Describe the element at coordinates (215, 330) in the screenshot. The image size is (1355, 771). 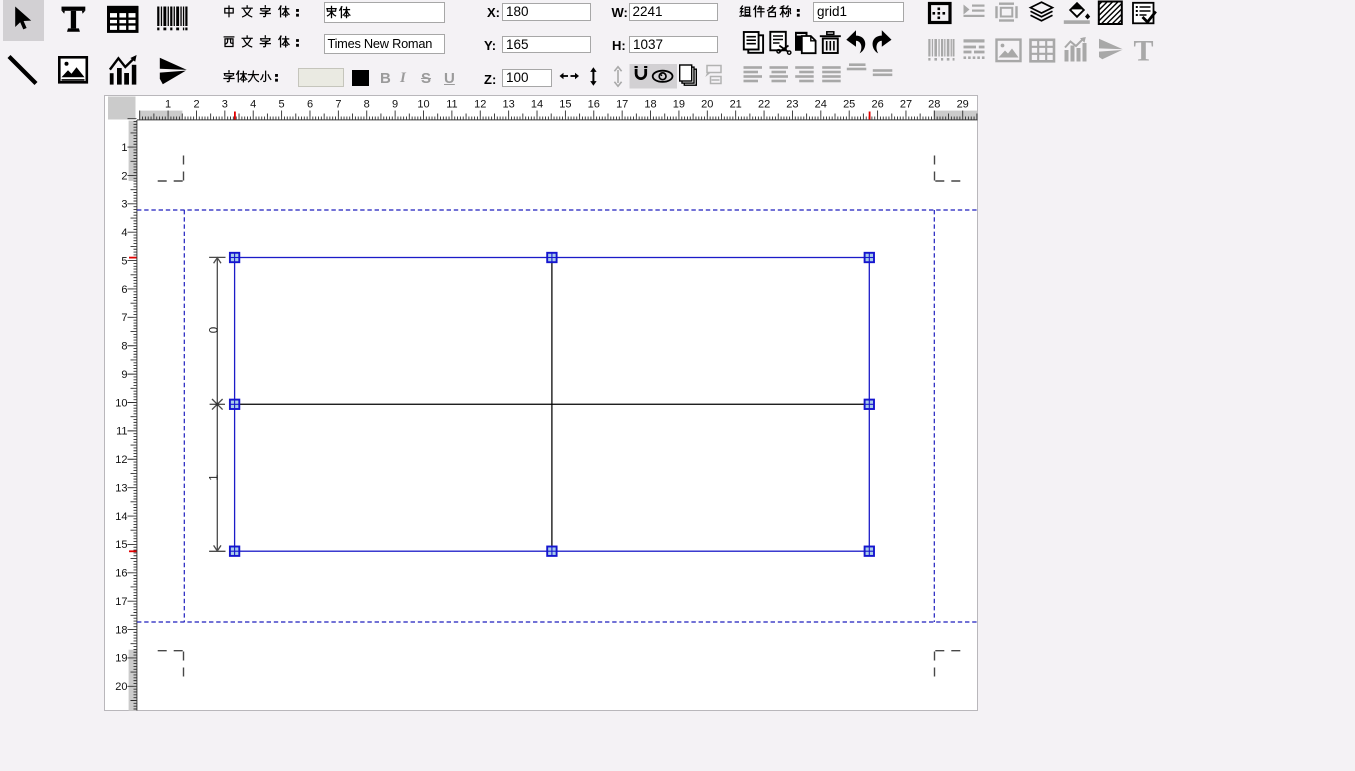
I see `svg-text: 0` at that location.